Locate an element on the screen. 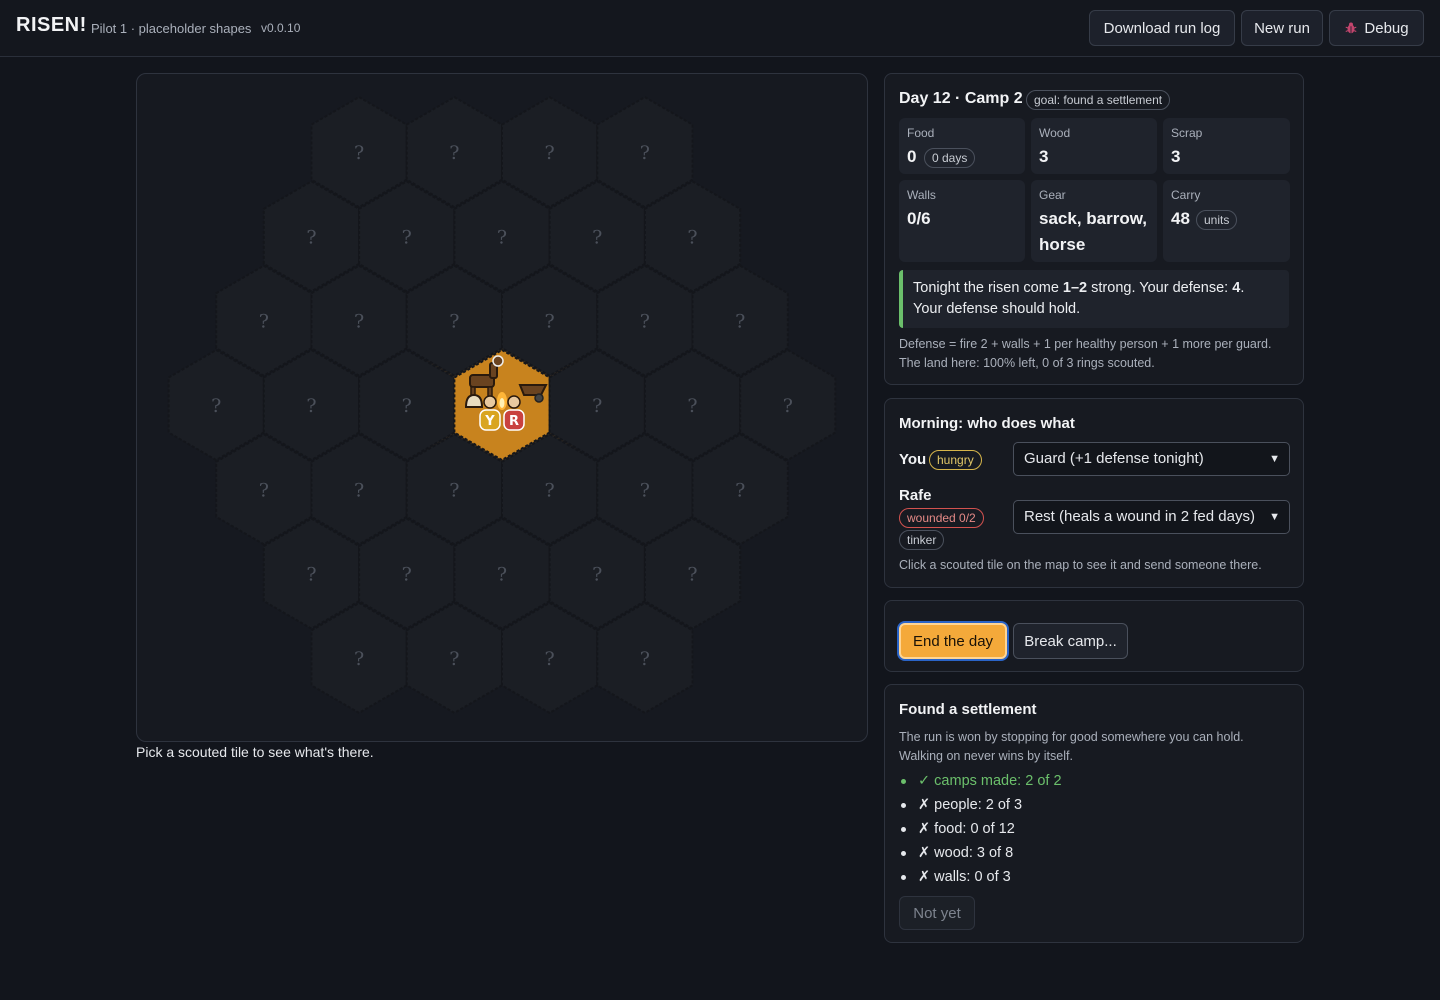 The image size is (1440, 1000). checklist-item: ✗ food: 0 of 12 is located at coordinates (980, 829).